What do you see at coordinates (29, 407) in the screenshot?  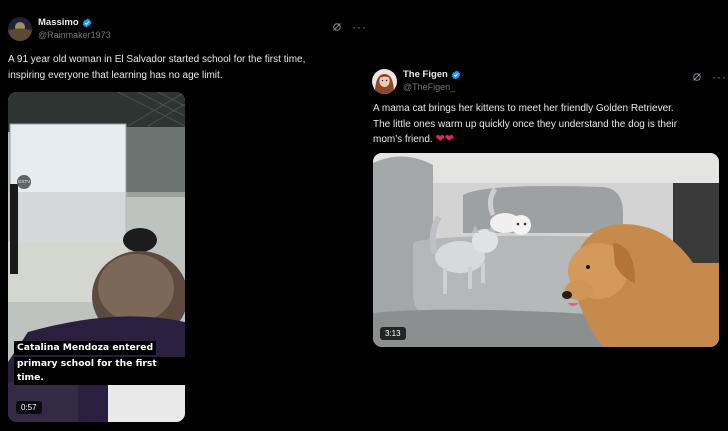 I see `video-duration: 0:57` at bounding box center [29, 407].